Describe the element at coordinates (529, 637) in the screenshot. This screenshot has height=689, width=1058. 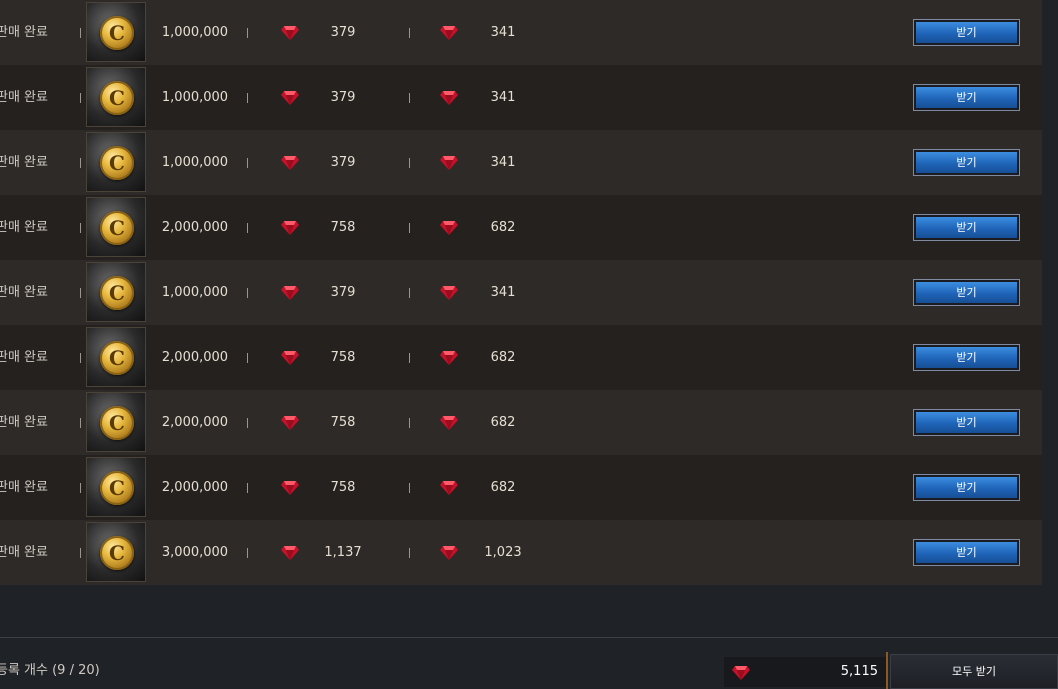
I see `footer-divider` at that location.